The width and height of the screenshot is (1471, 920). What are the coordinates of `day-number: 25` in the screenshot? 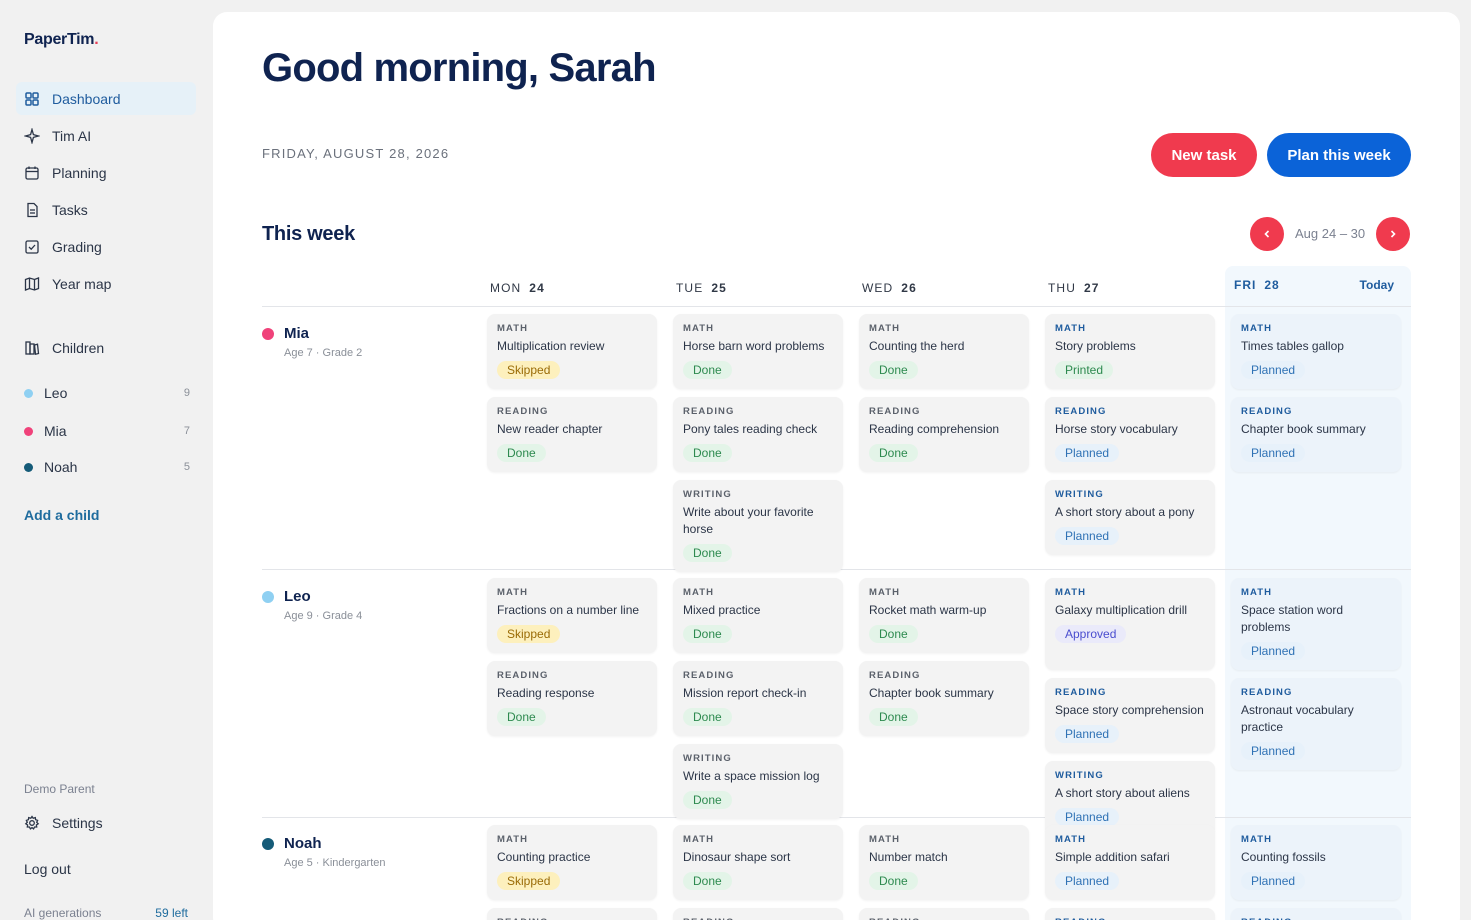 It's located at (719, 288).